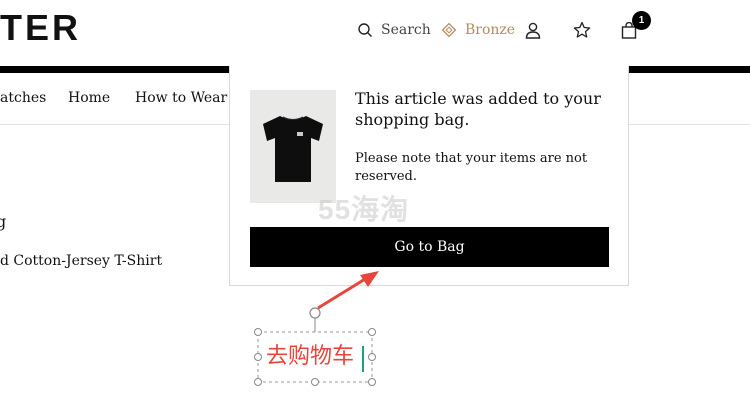 Image resolution: width=750 pixels, height=411 pixels. What do you see at coordinates (81, 261) in the screenshot?
I see `product-name: d Cotton-Jersey T-Shirt` at bounding box center [81, 261].